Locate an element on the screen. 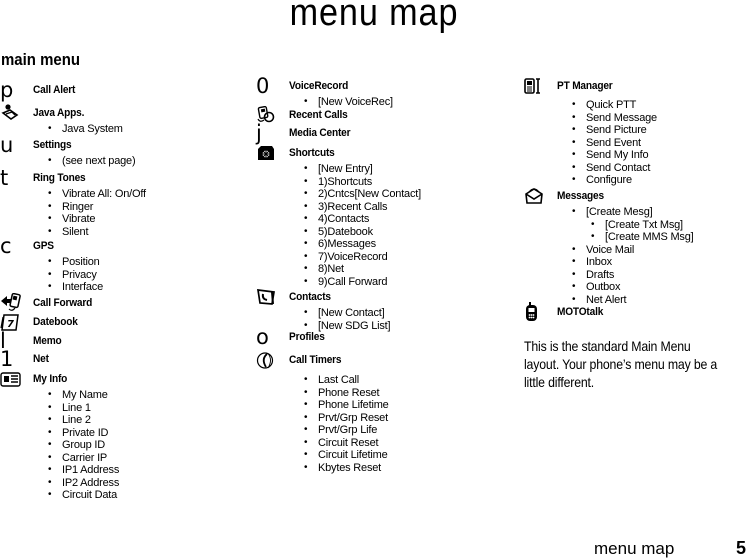  submenu-item: Vibrate All: On/Off is located at coordinates (97, 194).